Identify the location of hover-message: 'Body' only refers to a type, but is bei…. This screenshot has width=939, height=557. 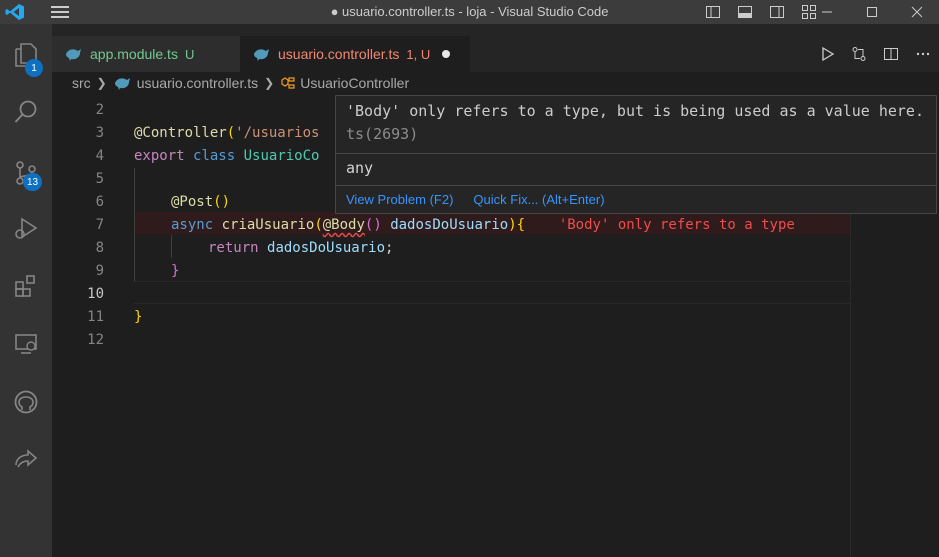
(635, 122).